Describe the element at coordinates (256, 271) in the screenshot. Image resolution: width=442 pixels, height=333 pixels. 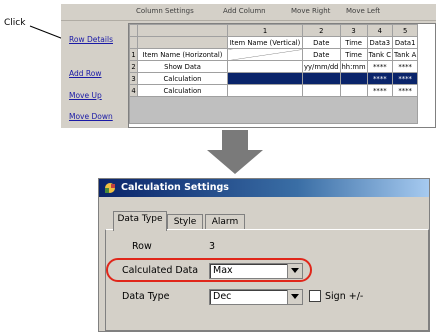
I see `calculated-data-dropdown: Max` at that location.